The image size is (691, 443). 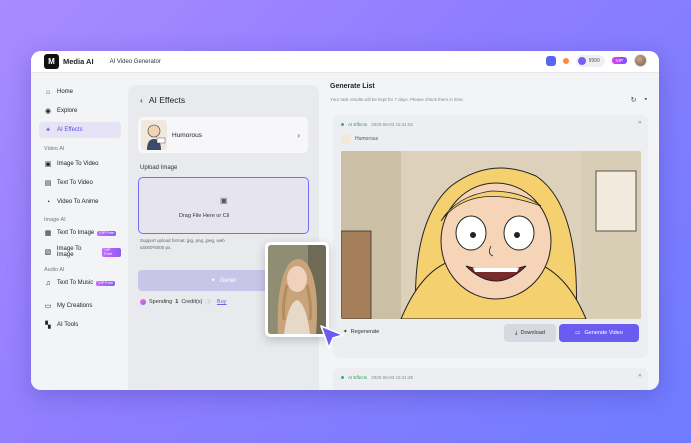 What do you see at coordinates (228, 280) in the screenshot?
I see `generate-label: Gener` at bounding box center [228, 280].